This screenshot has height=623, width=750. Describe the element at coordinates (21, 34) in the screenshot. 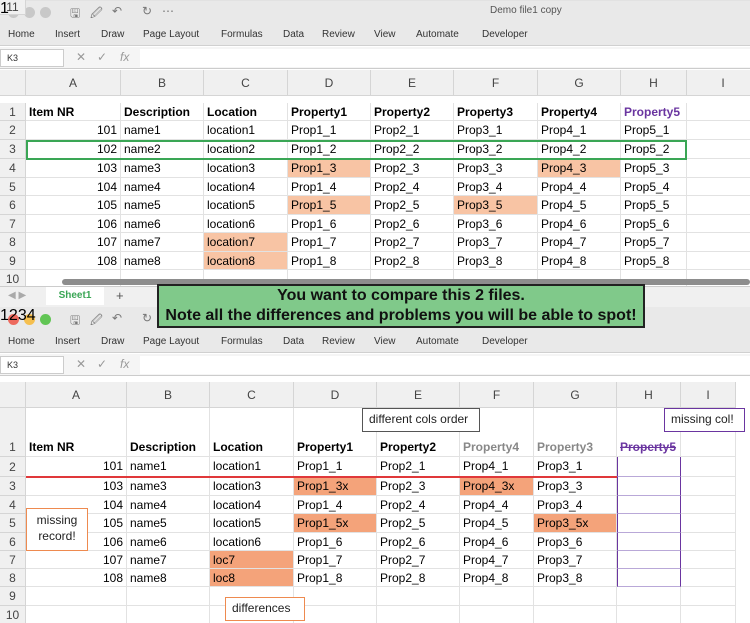

I see `ribbon-tab-home: Home` at that location.